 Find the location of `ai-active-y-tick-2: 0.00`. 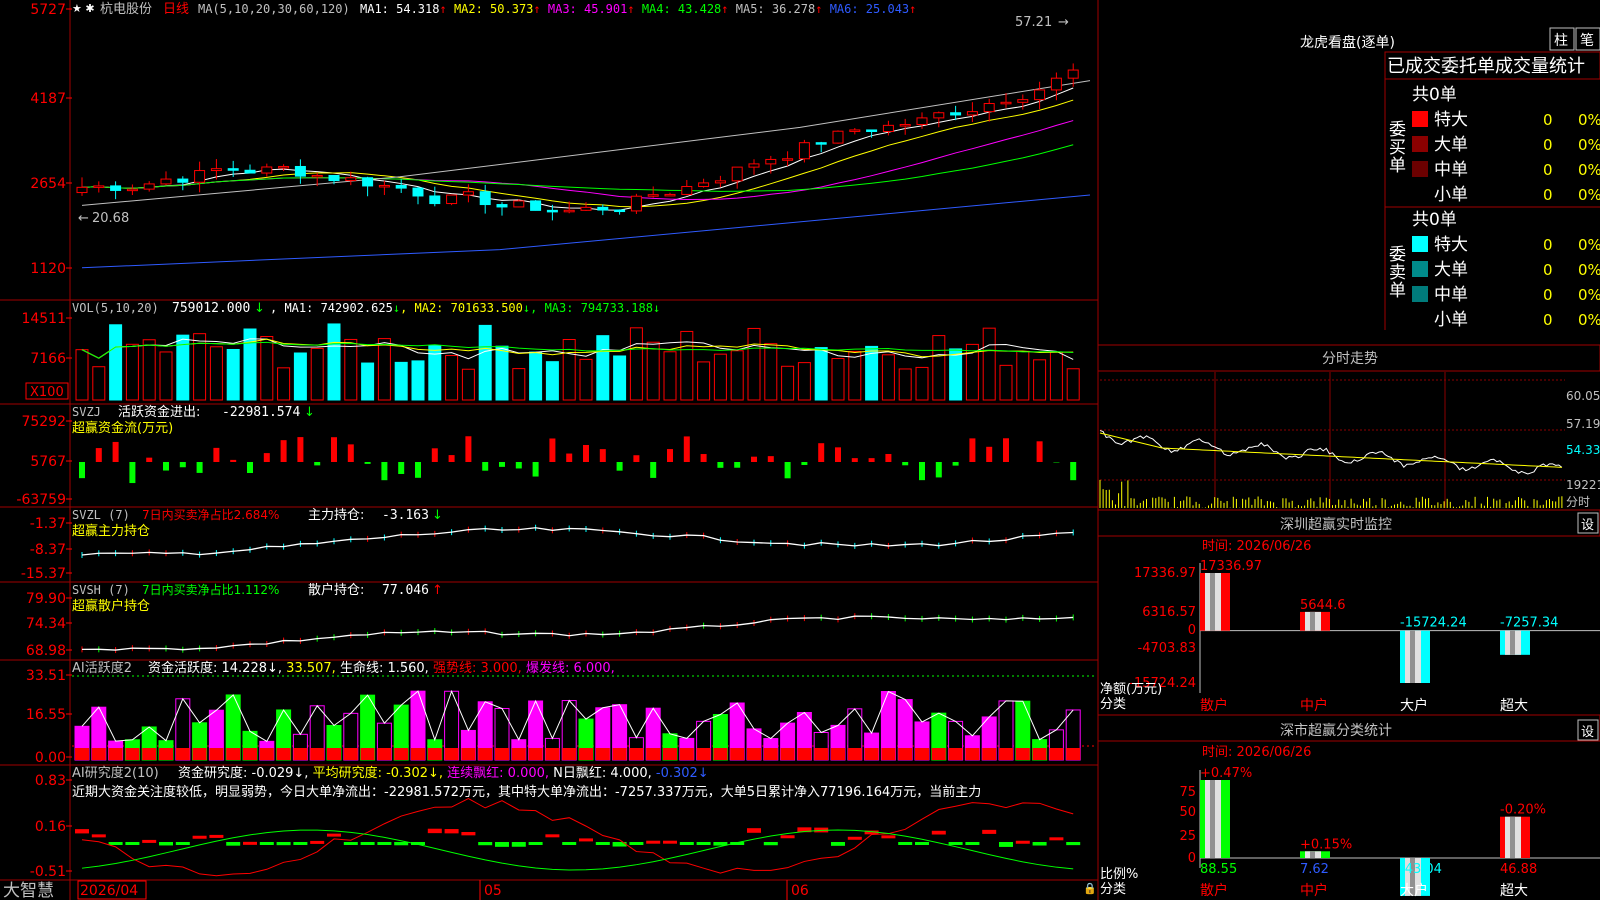

ai-active-y-tick-2: 0.00 is located at coordinates (50, 758).